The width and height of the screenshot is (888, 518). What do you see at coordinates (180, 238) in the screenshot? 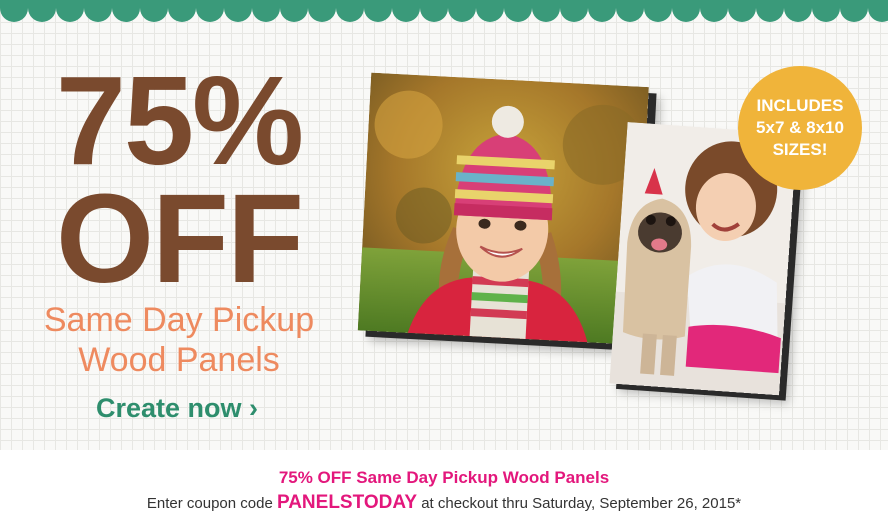
I see `discount-off: OFF` at bounding box center [180, 238].